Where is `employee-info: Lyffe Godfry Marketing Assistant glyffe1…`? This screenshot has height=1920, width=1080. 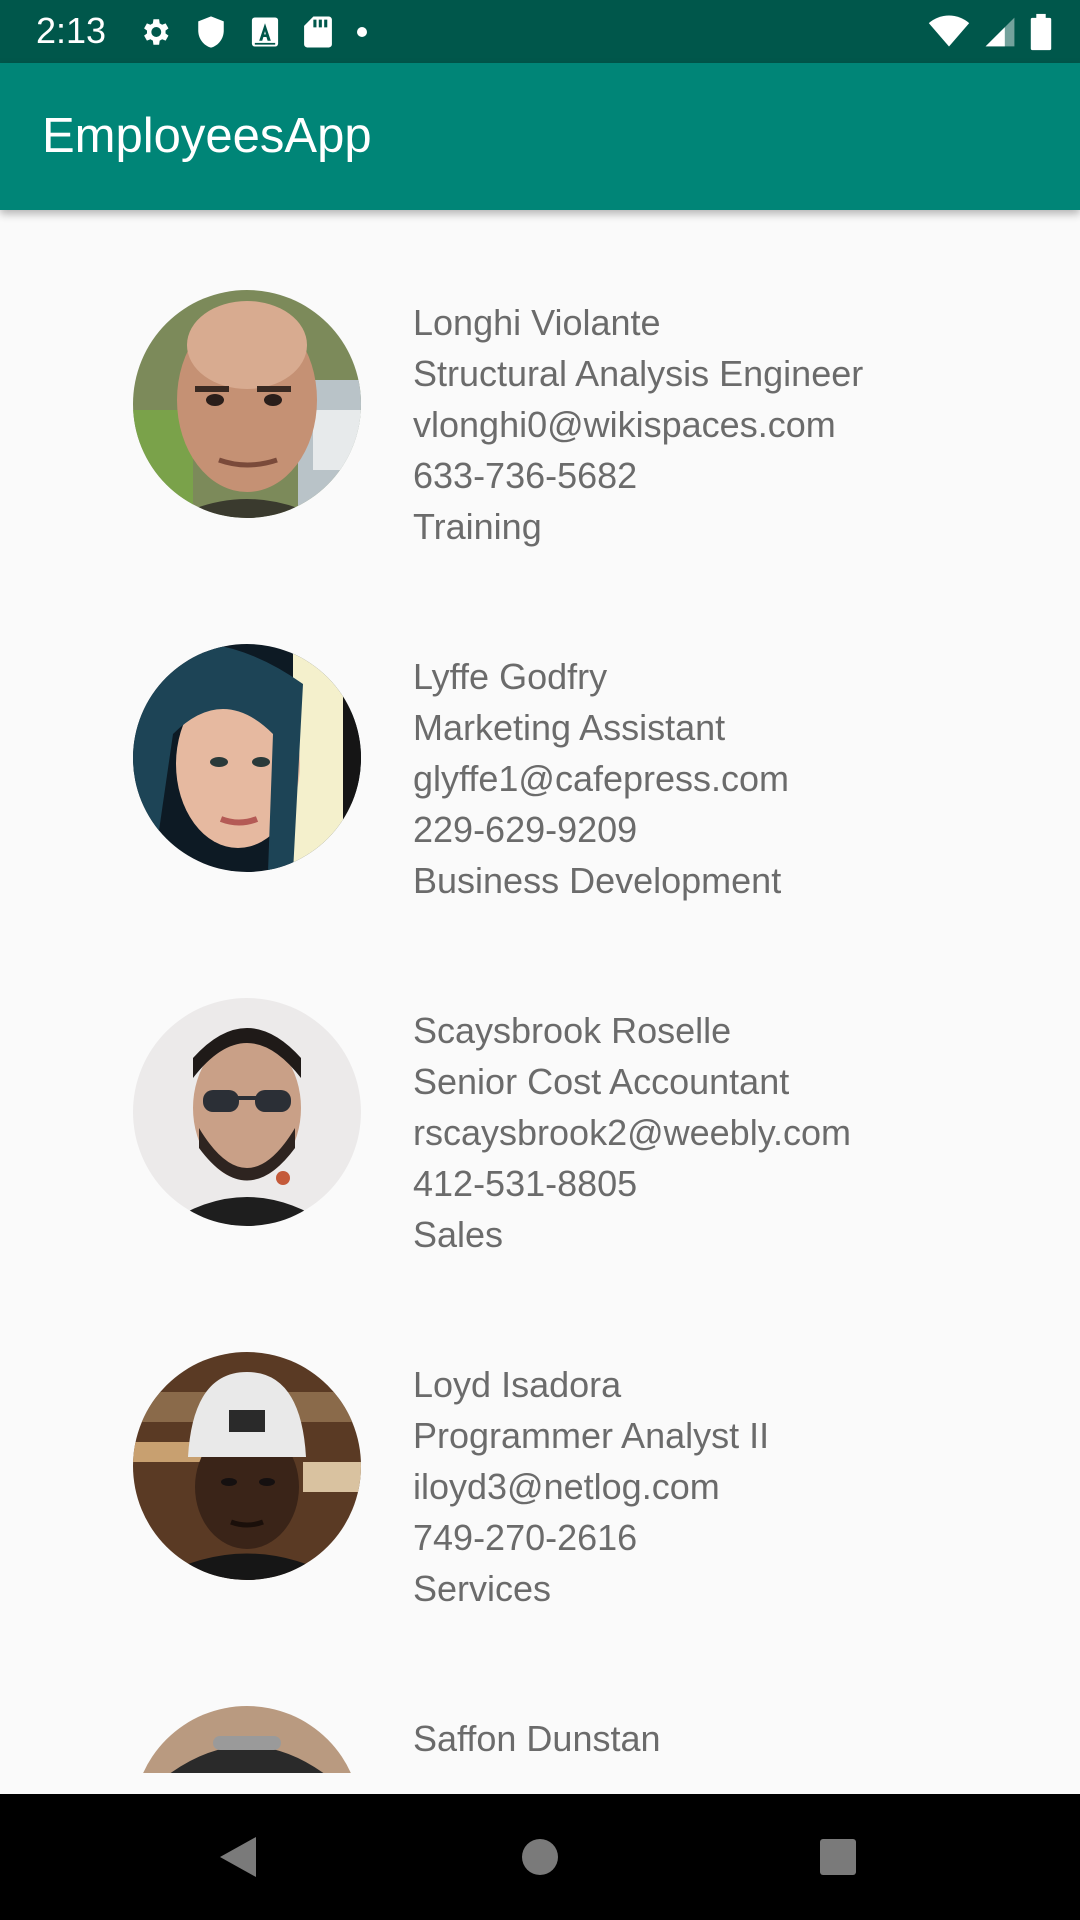
employee-info: Lyffe Godfry Marketing Assistant glyffe1… is located at coordinates (733, 778).